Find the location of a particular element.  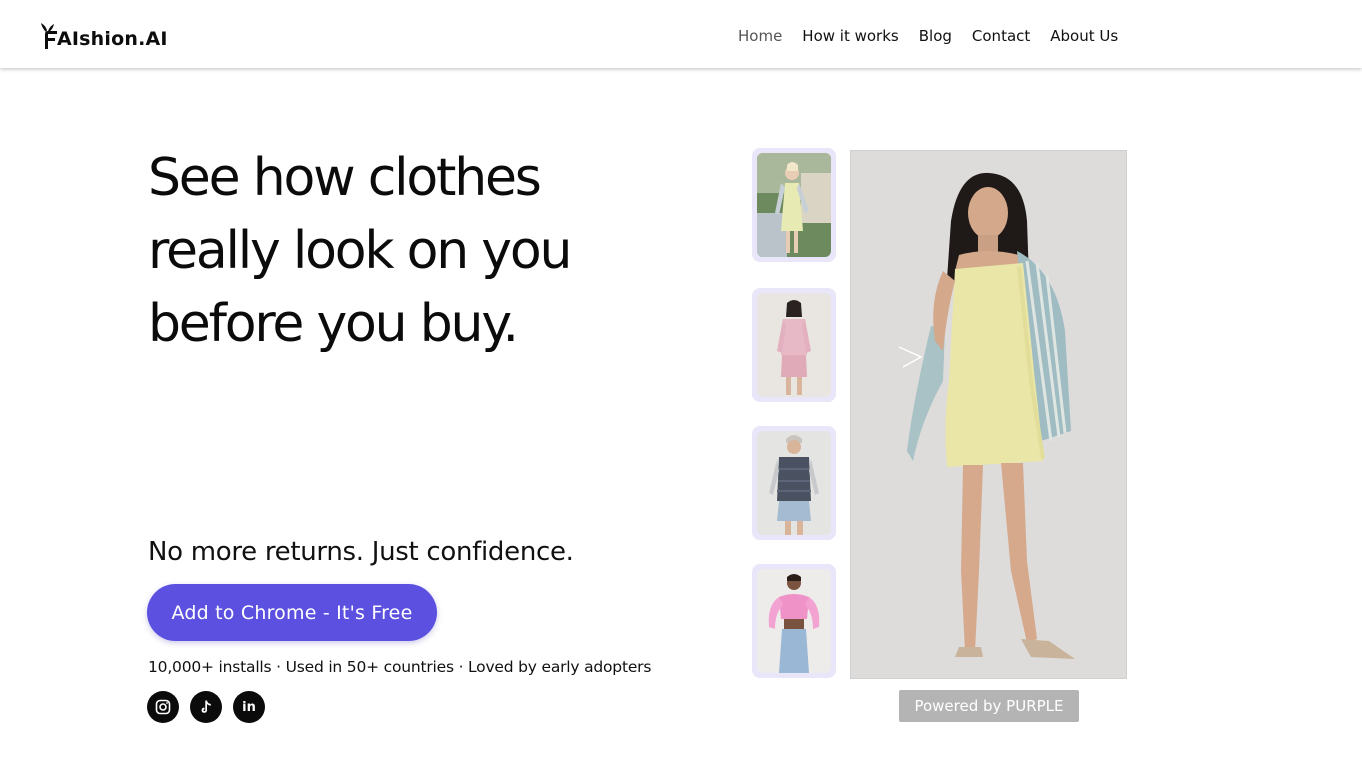

linkedin-icon: in is located at coordinates (249, 707).